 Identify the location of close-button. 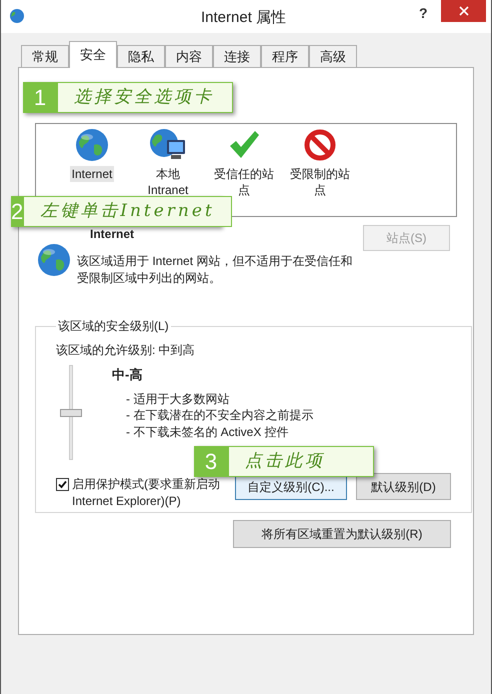
(463, 11).